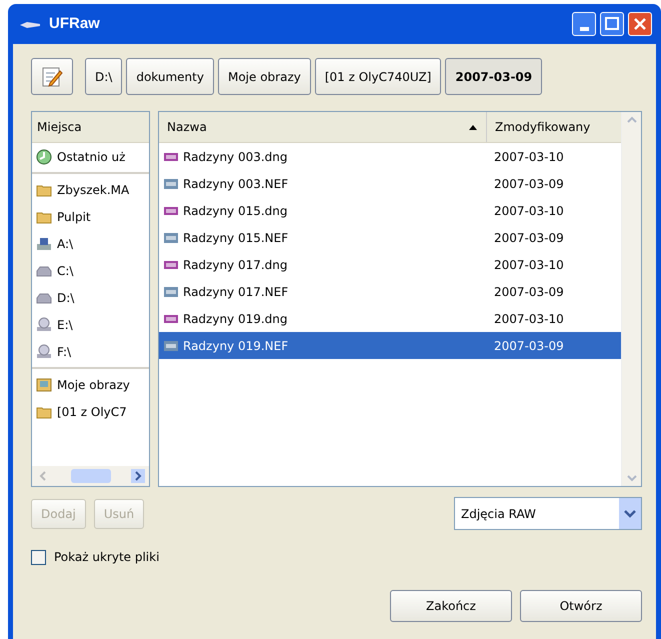 The image size is (661, 639). What do you see at coordinates (390, 291) in the screenshot?
I see `file-row: Radzyny 017.NEF 2007-03-09` at bounding box center [390, 291].